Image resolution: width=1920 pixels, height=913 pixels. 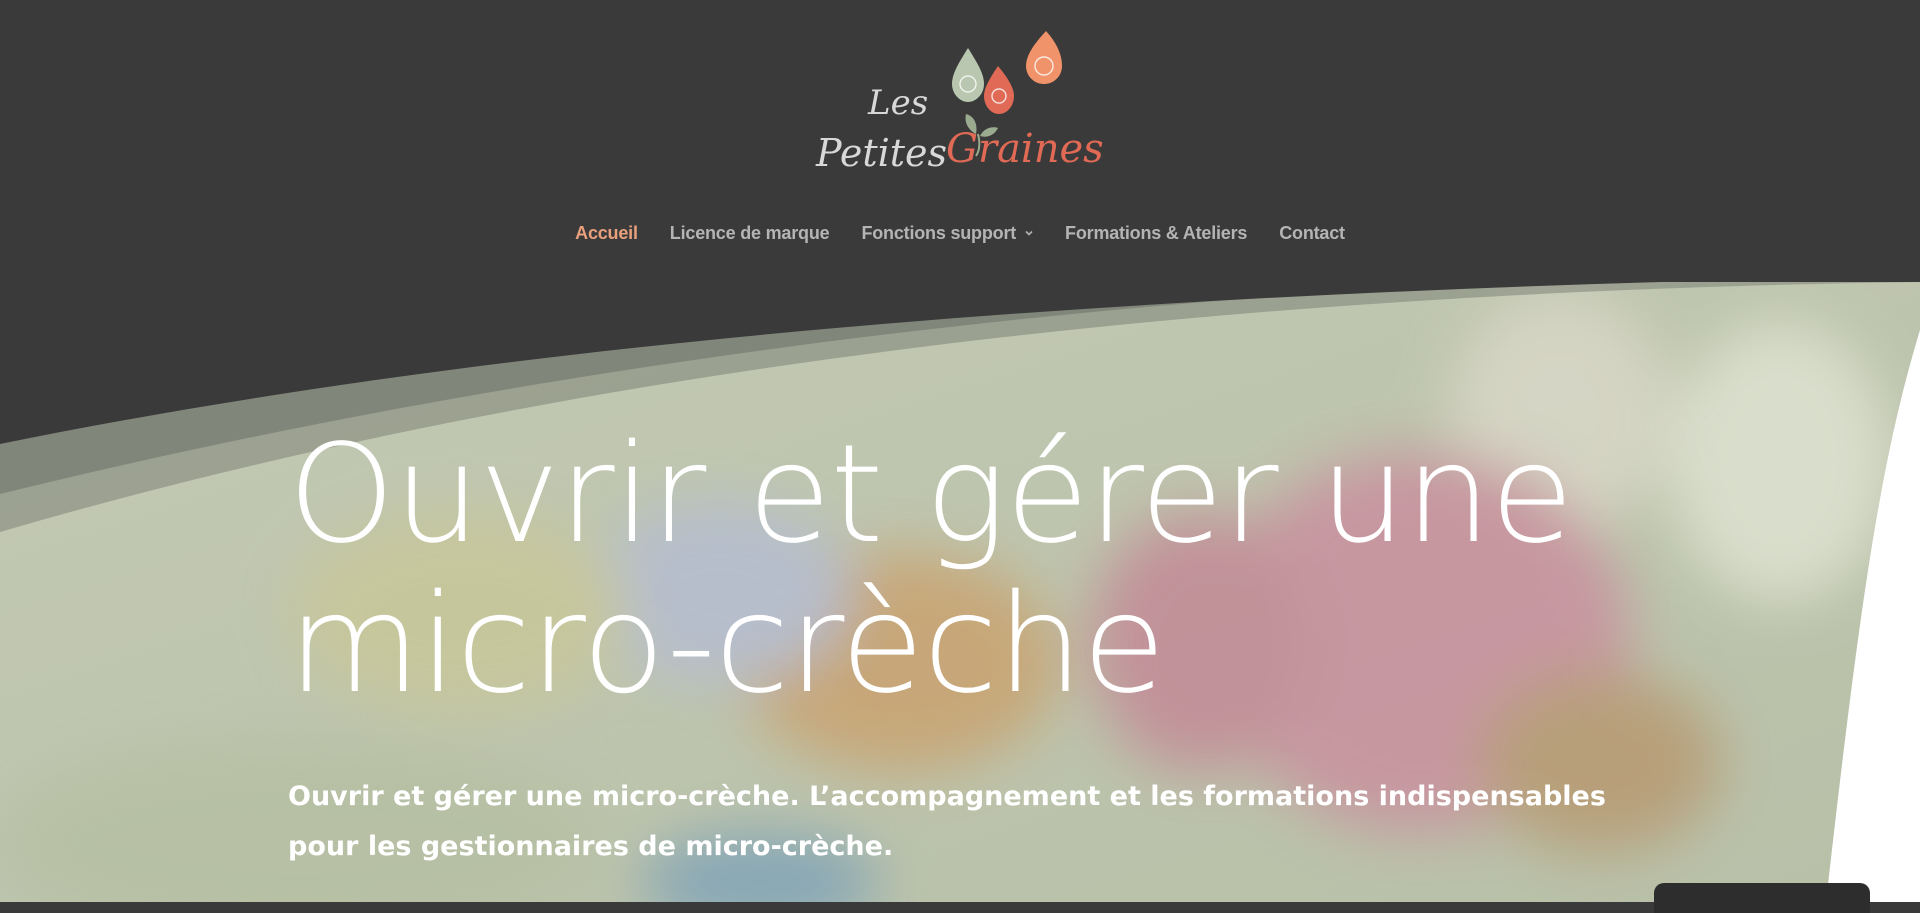 I want to click on site-logo: Les Petites Graines, so click(x=958, y=111).